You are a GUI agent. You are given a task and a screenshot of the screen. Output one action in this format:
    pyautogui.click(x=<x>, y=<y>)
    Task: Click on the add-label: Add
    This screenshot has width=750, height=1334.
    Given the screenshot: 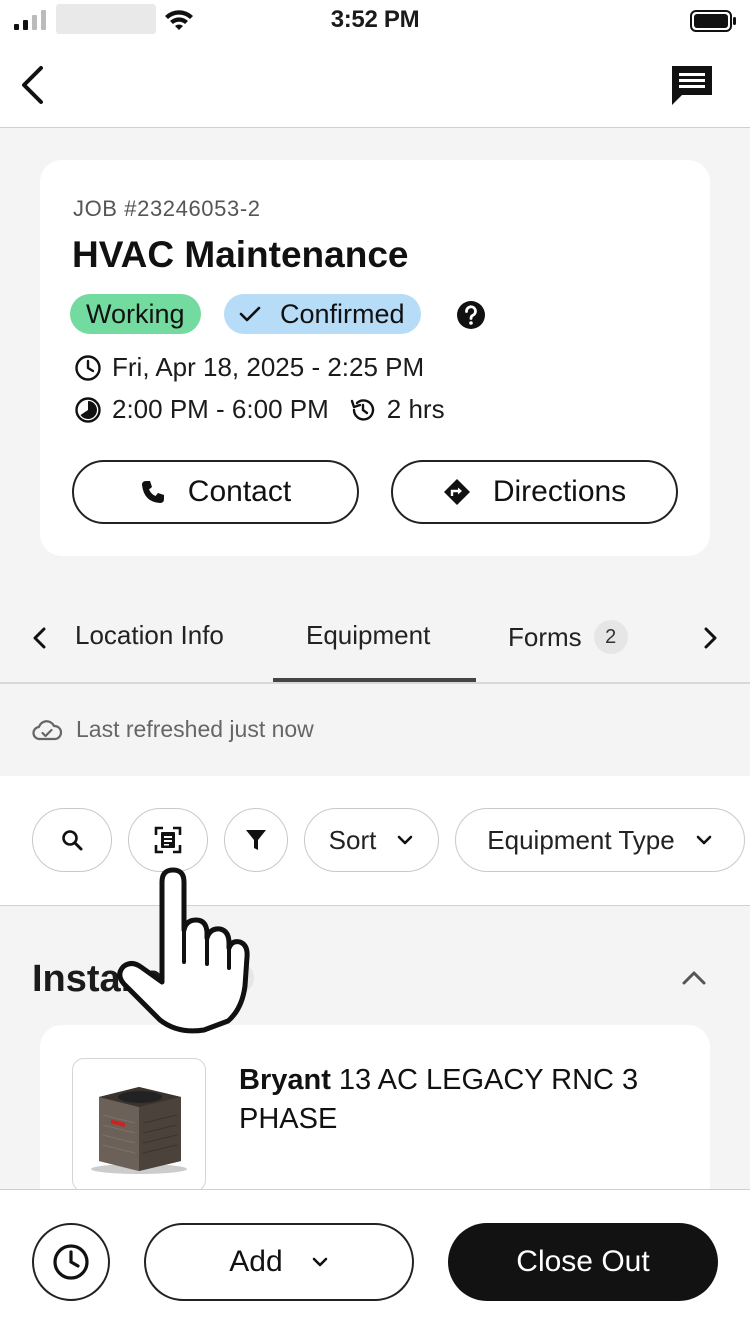 What is the action you would take?
    pyautogui.click(x=256, y=1261)
    